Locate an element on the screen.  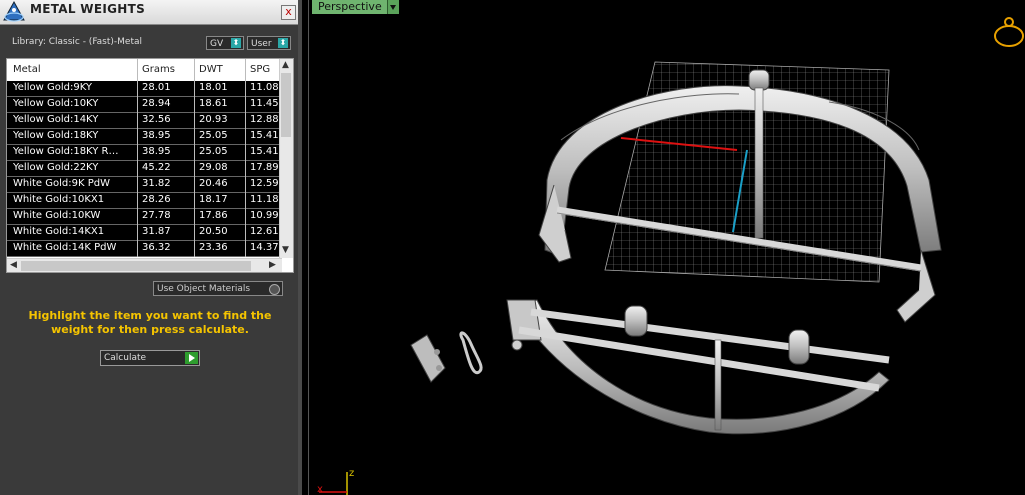
horizontal-scroll-thumb is located at coordinates (136, 266).